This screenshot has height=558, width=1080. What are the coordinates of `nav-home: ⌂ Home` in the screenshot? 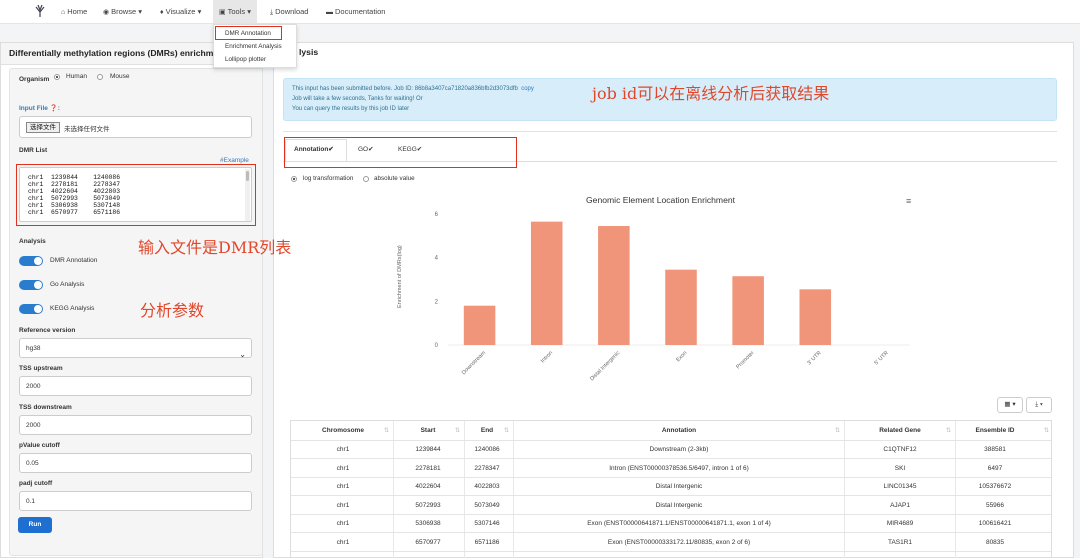 It's located at (74, 12).